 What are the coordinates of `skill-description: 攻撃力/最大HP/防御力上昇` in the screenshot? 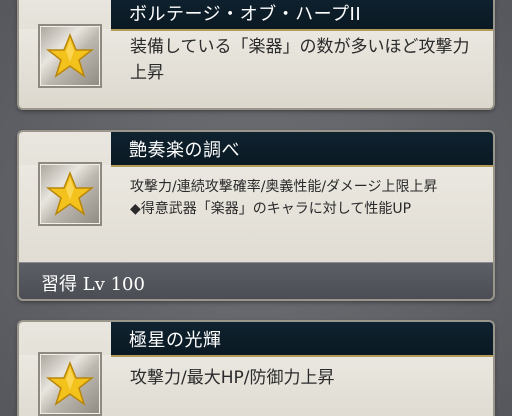 It's located at (232, 378).